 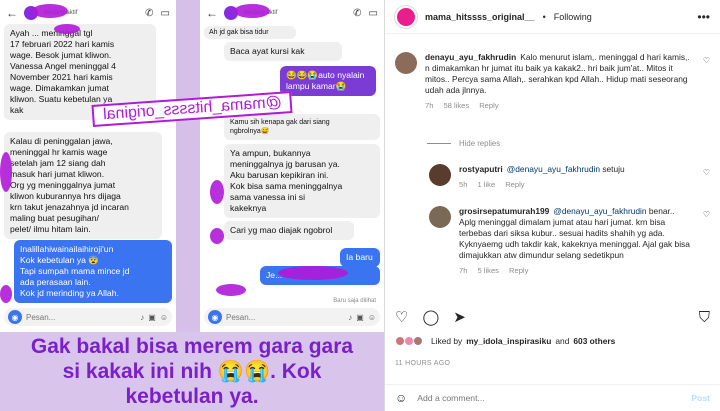 I want to click on liked-by-prefix: Liked by, so click(x=447, y=341).